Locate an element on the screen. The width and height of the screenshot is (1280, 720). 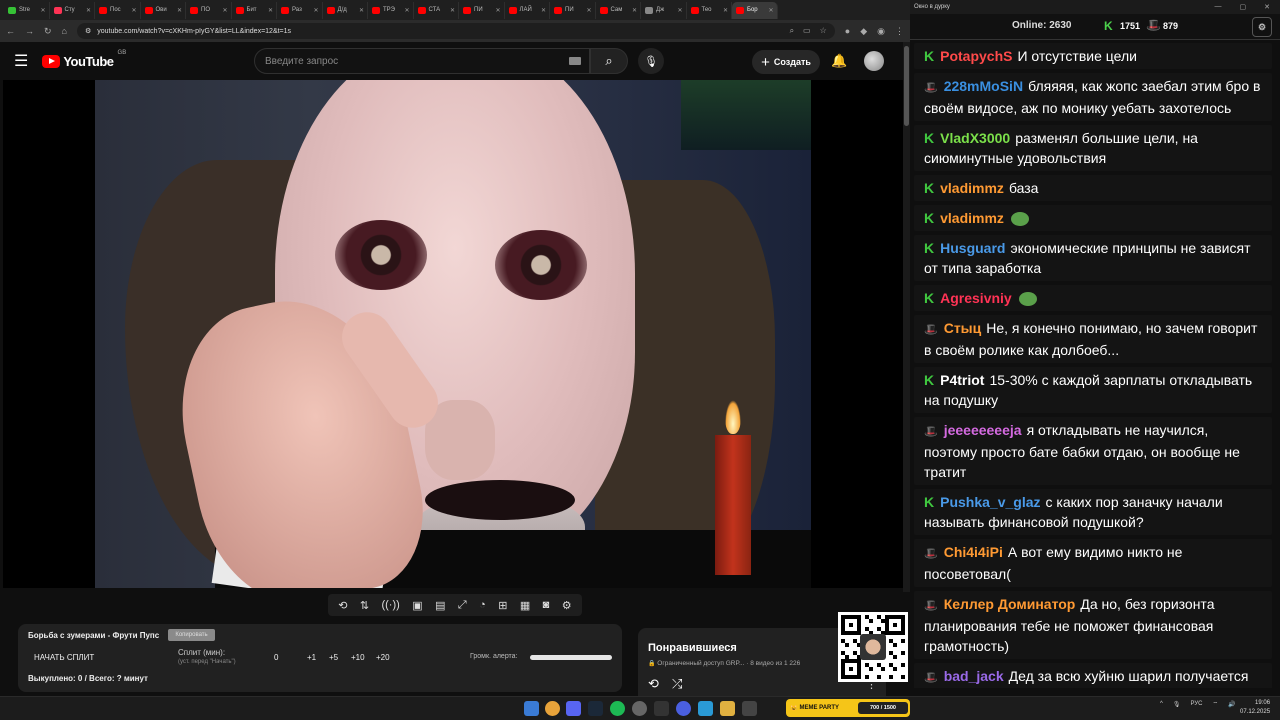
view-icon: ▣ is located at coordinates (417, 605).